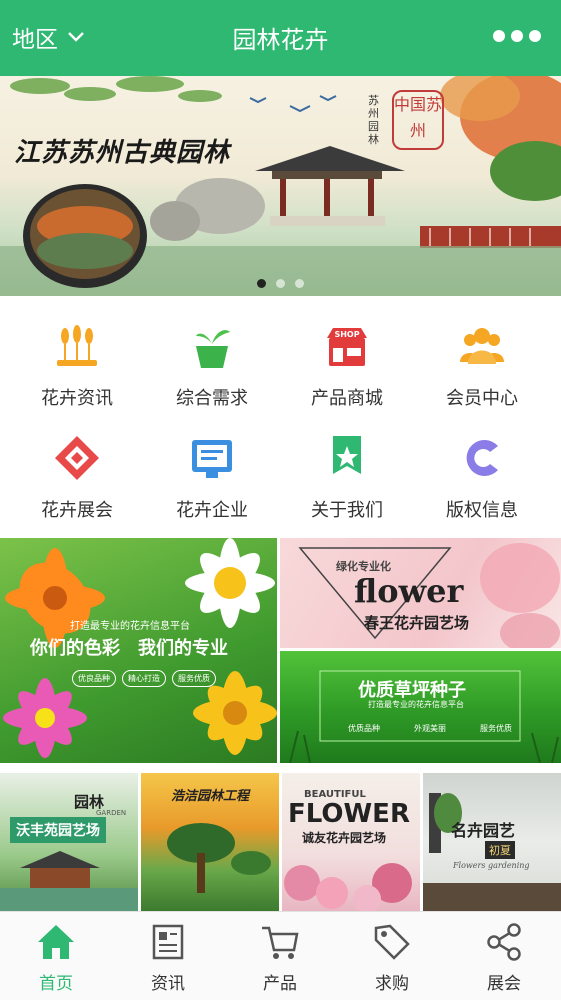 The image size is (561, 1000). I want to click on promo-tag: 外观美丽, so click(430, 728).